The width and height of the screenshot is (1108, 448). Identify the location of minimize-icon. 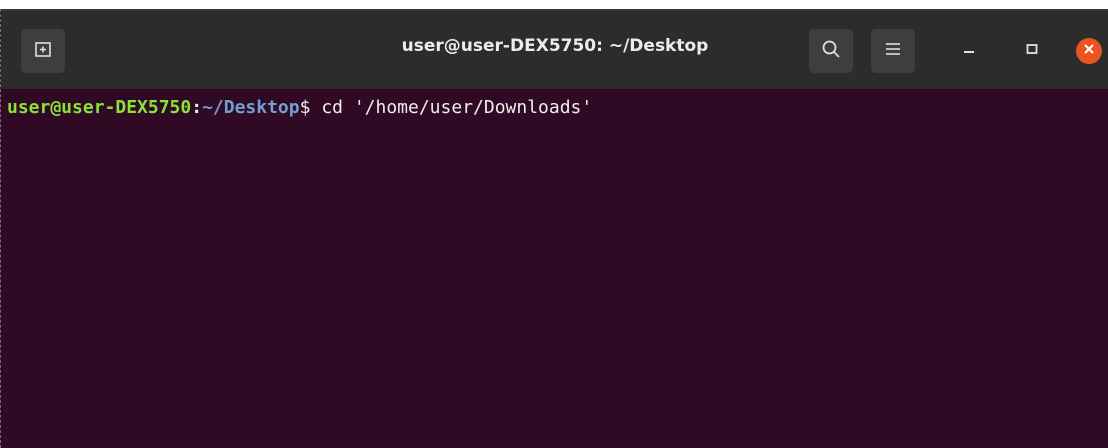
(969, 51).